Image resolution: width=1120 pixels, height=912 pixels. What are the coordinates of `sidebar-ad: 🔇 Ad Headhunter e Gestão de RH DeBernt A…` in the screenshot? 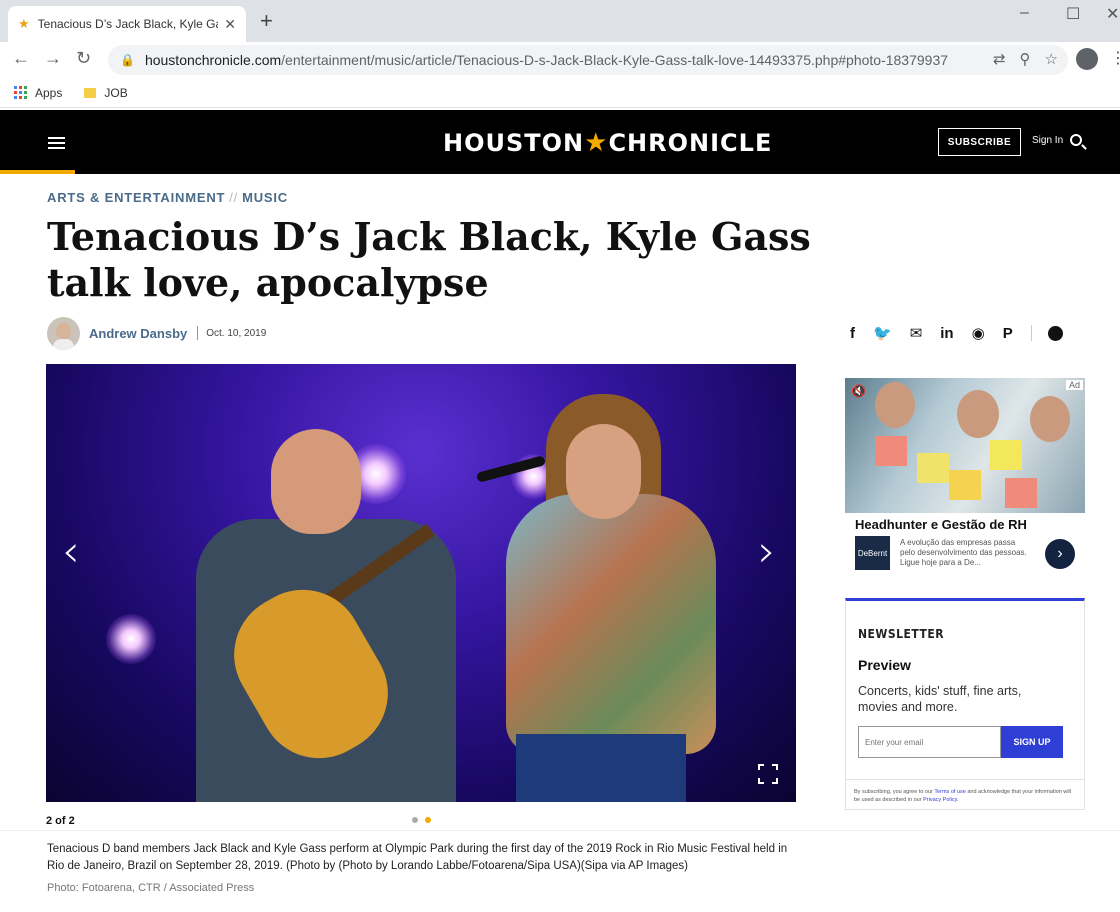 It's located at (965, 478).